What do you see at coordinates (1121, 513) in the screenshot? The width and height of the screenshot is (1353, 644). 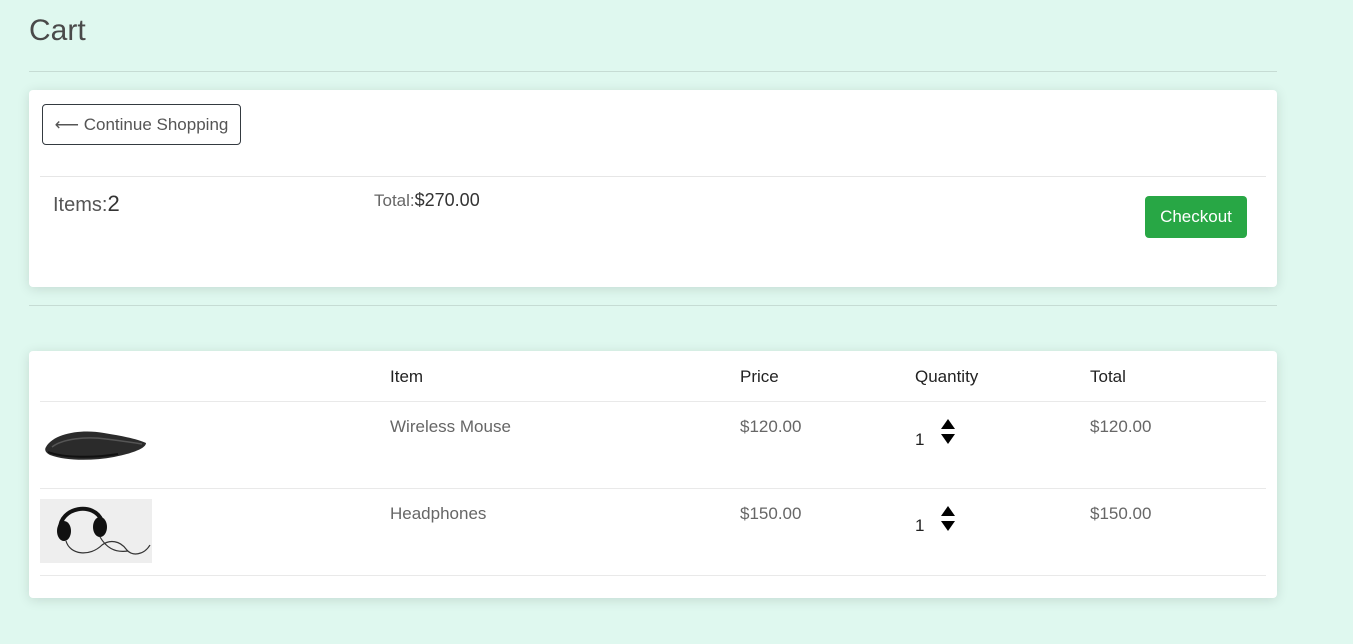 I see `item-total: $150.00` at bounding box center [1121, 513].